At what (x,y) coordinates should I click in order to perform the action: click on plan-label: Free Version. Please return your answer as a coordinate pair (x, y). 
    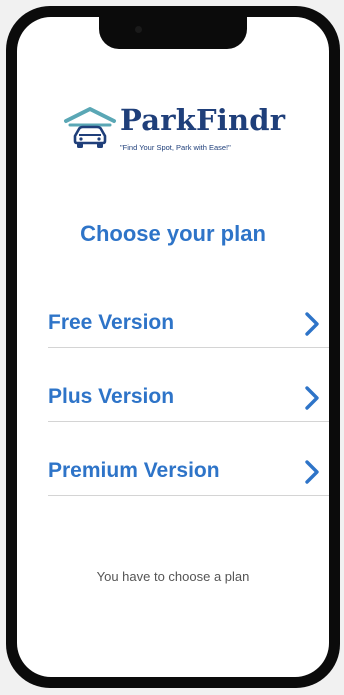
    Looking at the image, I should click on (111, 322).